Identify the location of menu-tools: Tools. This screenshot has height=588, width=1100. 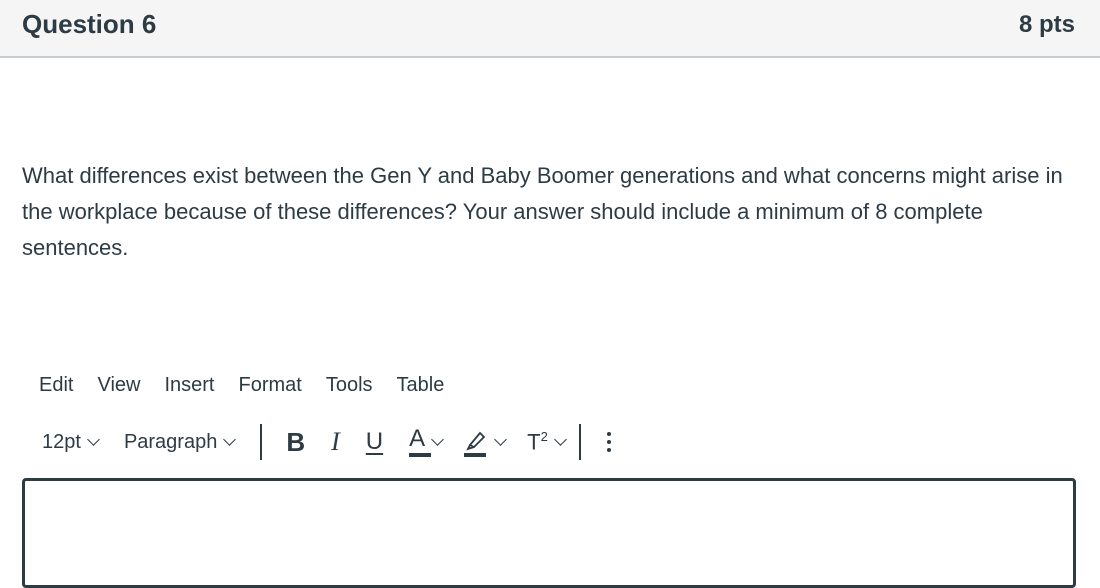
(349, 386).